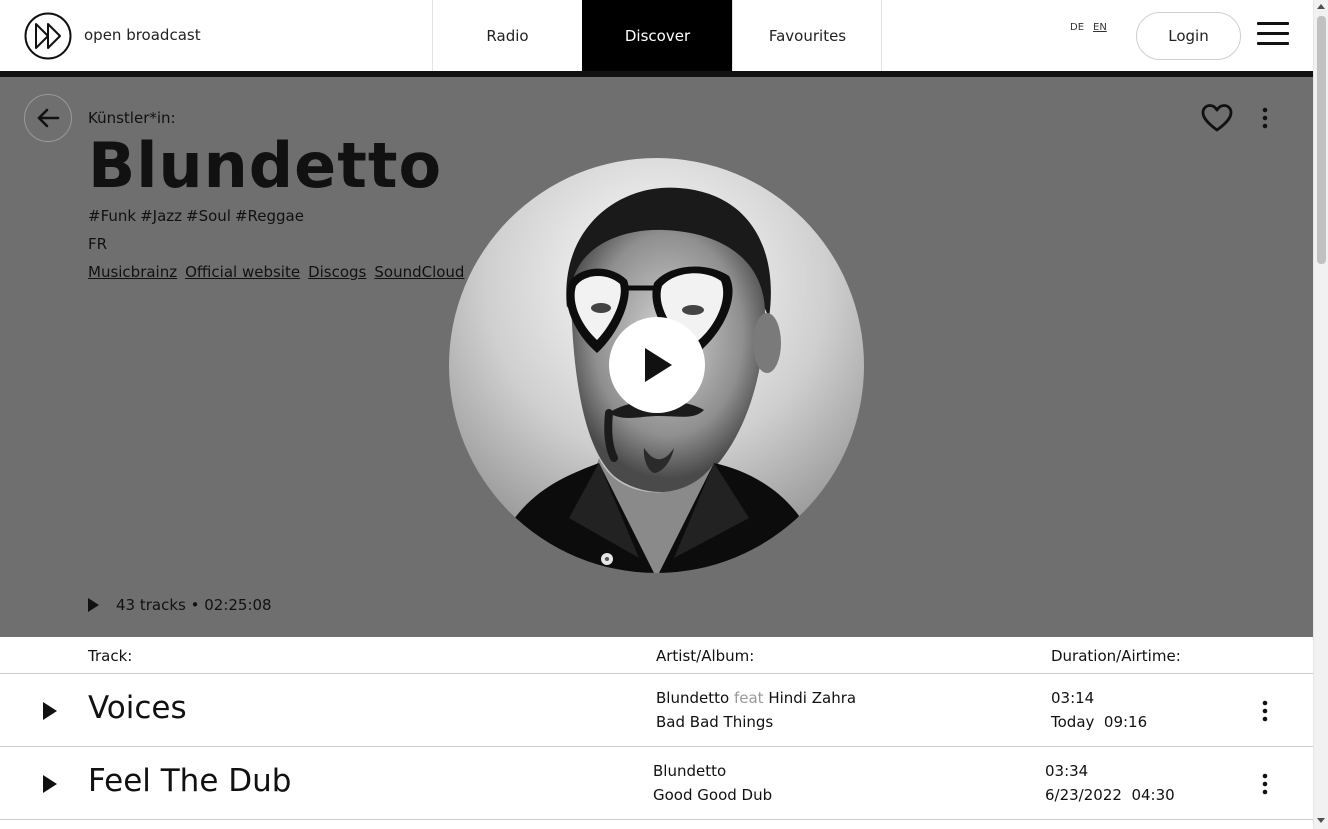 This screenshot has height=829, width=1328. Describe the element at coordinates (269, 216) in the screenshot. I see `genre-tag: #Reggae` at that location.